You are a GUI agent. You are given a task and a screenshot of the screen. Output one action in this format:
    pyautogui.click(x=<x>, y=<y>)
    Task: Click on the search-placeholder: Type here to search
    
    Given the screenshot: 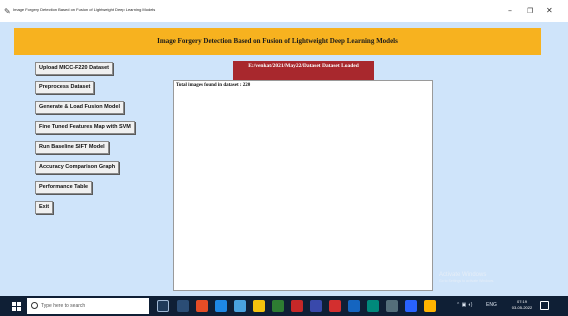 What is the action you would take?
    pyautogui.click(x=63, y=306)
    